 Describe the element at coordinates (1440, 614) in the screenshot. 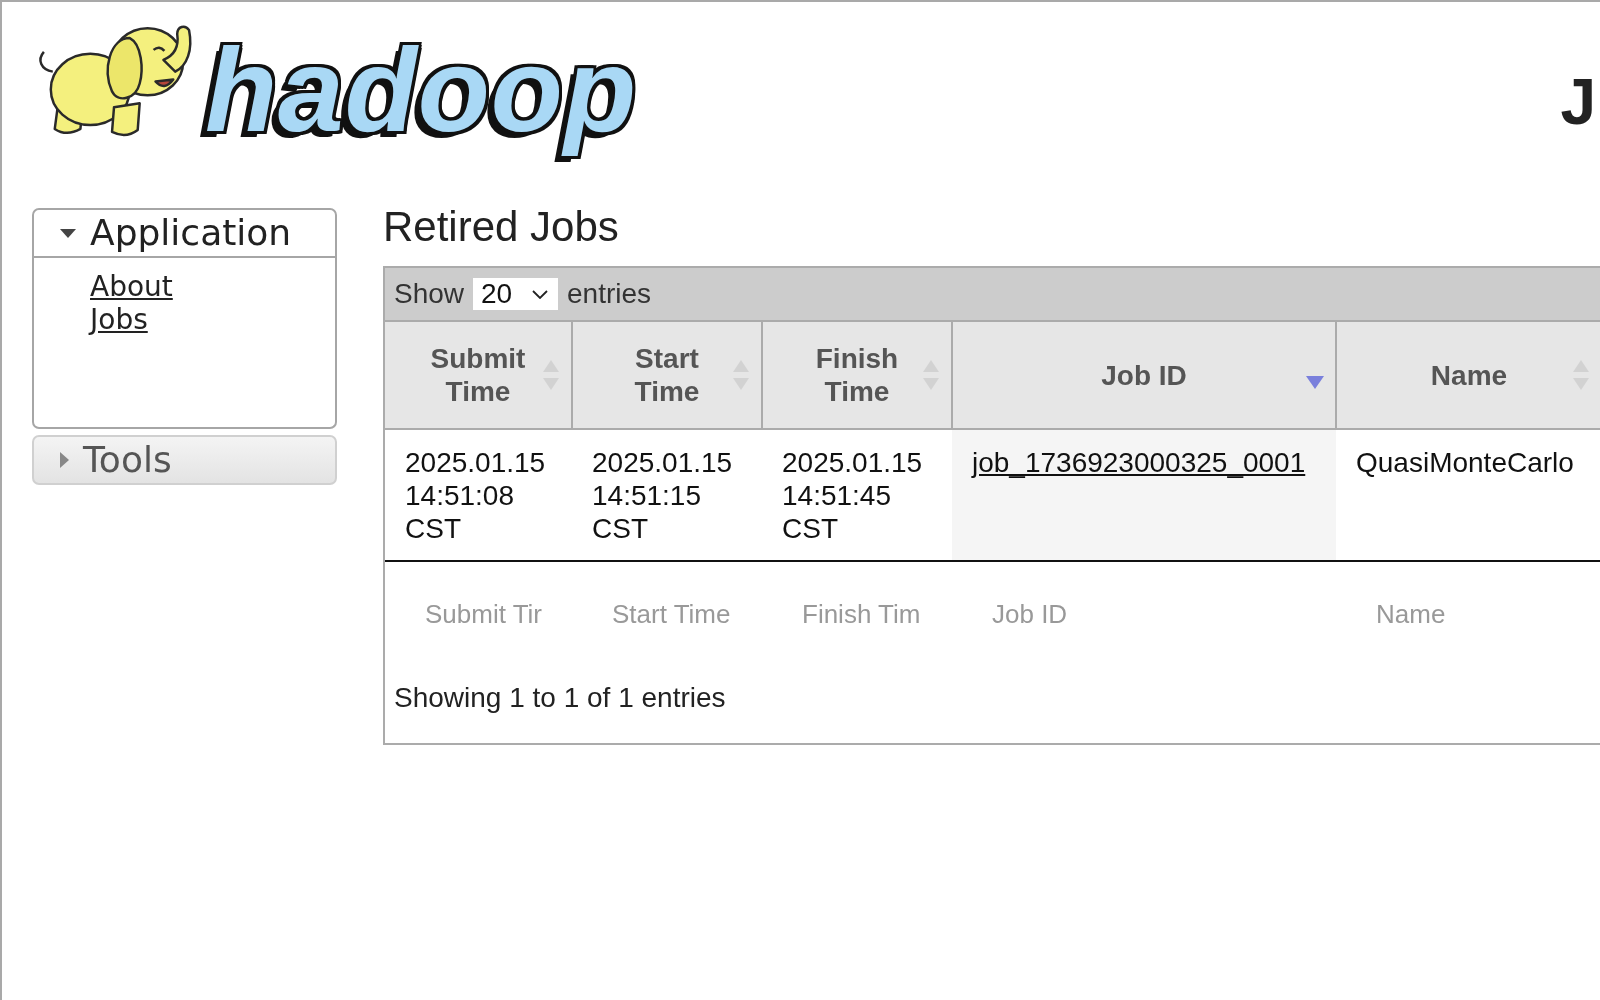

I see `filter-input: Name` at that location.